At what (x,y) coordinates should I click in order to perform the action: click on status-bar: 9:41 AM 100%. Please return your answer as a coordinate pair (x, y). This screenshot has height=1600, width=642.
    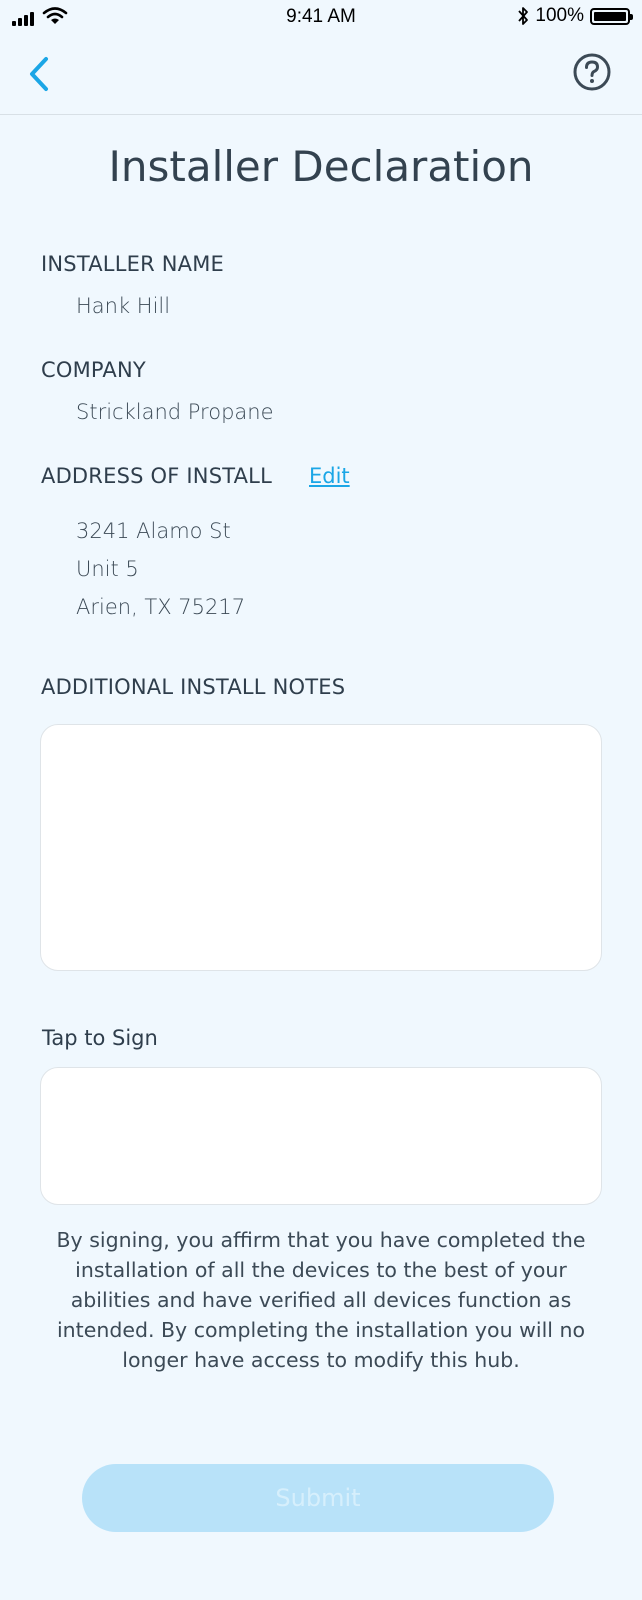
    Looking at the image, I should click on (321, 17).